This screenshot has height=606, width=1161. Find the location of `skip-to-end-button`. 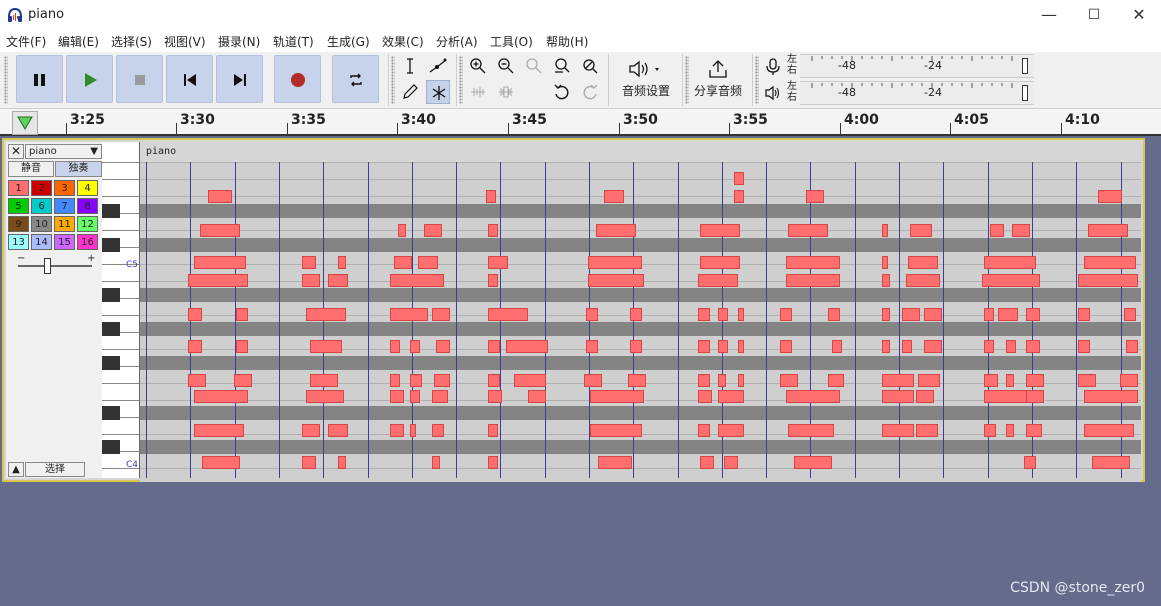

skip-to-end-button is located at coordinates (239, 79).